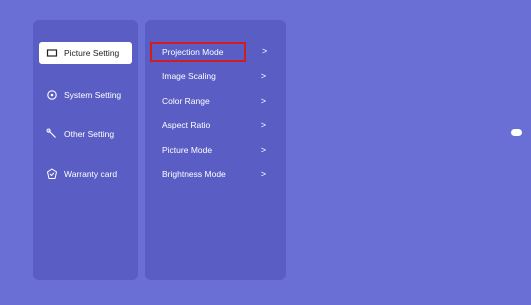 The height and width of the screenshot is (305, 531). What do you see at coordinates (194, 174) in the screenshot?
I see `menu-item-label: Brightness Mode` at bounding box center [194, 174].